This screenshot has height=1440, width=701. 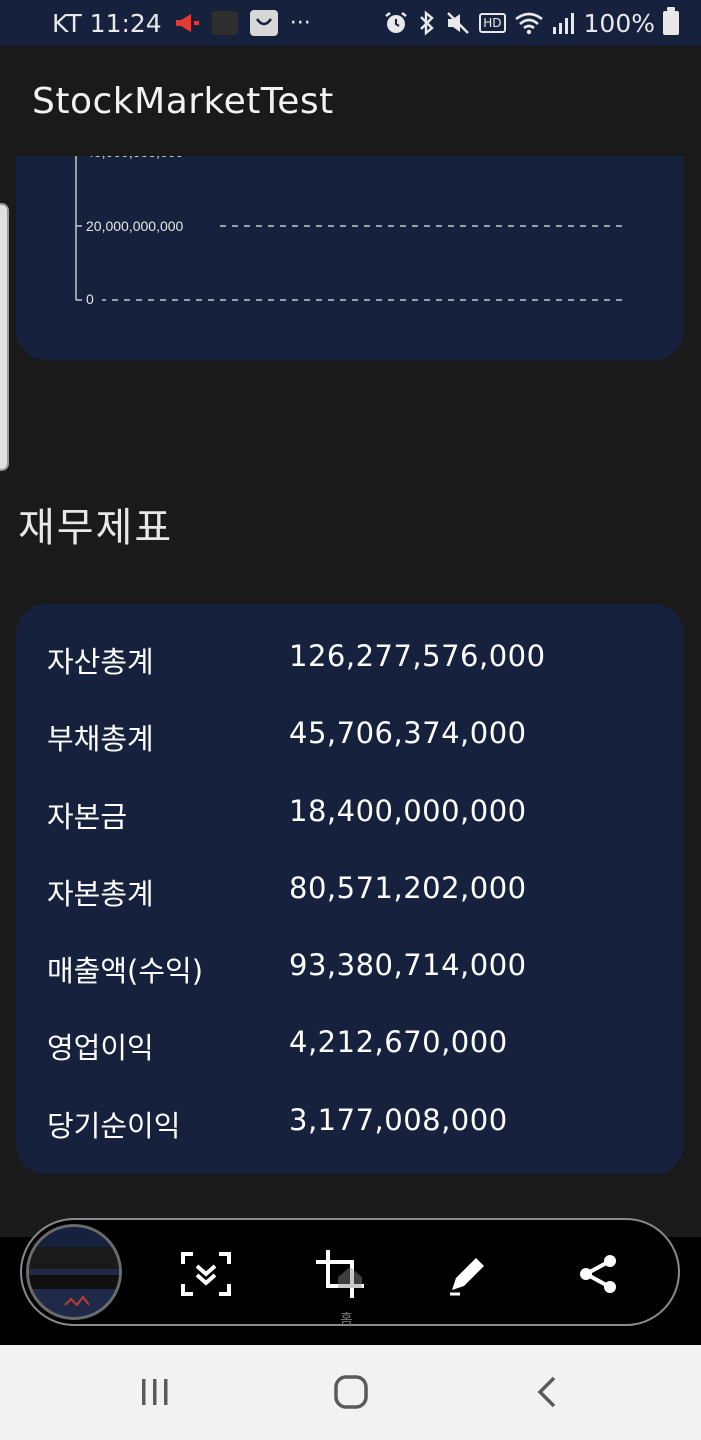 What do you see at coordinates (135, 226) in the screenshot?
I see `y-tick-label-middle: 20,000,000,000` at bounding box center [135, 226].